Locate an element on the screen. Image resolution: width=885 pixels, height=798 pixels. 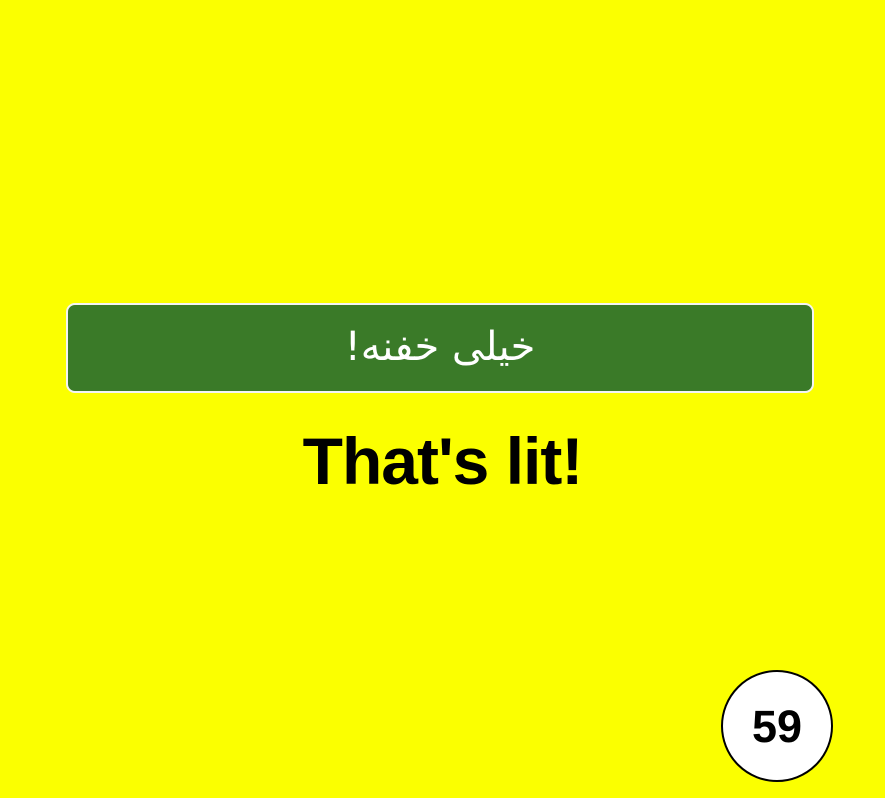
english-translation: That's lit! is located at coordinates (443, 461).